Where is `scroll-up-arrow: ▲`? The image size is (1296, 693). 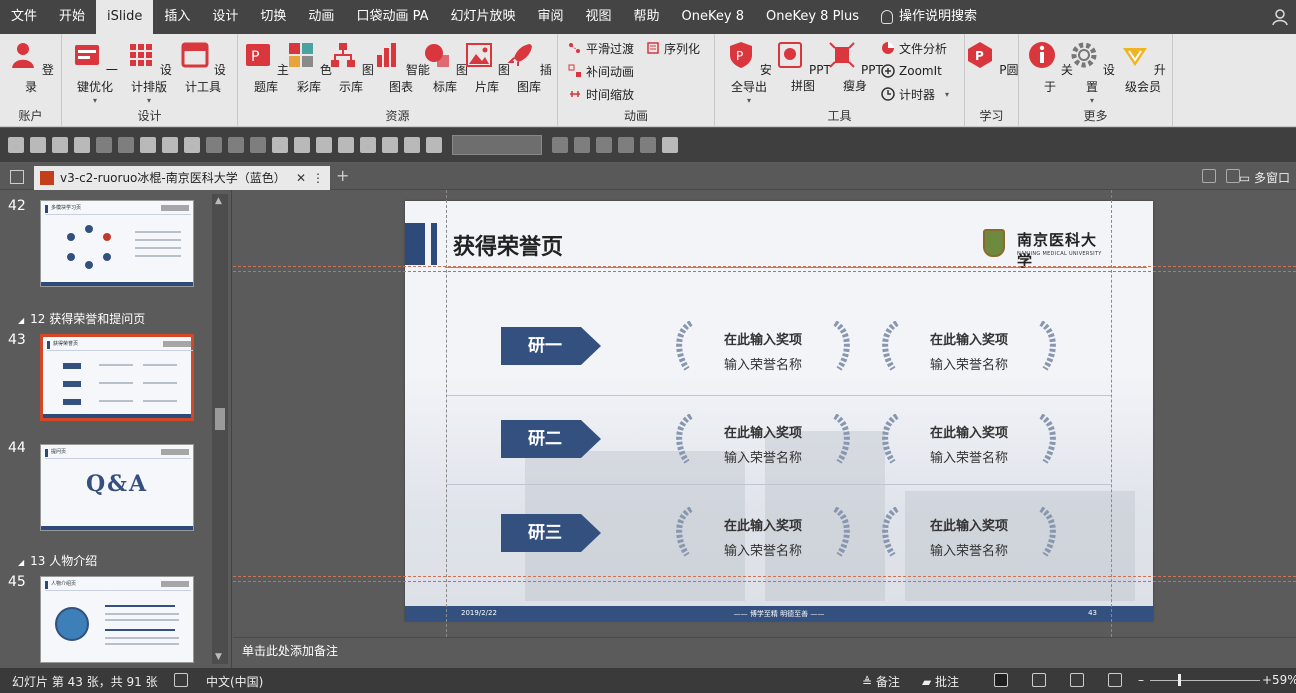 scroll-up-arrow: ▲ is located at coordinates (218, 201).